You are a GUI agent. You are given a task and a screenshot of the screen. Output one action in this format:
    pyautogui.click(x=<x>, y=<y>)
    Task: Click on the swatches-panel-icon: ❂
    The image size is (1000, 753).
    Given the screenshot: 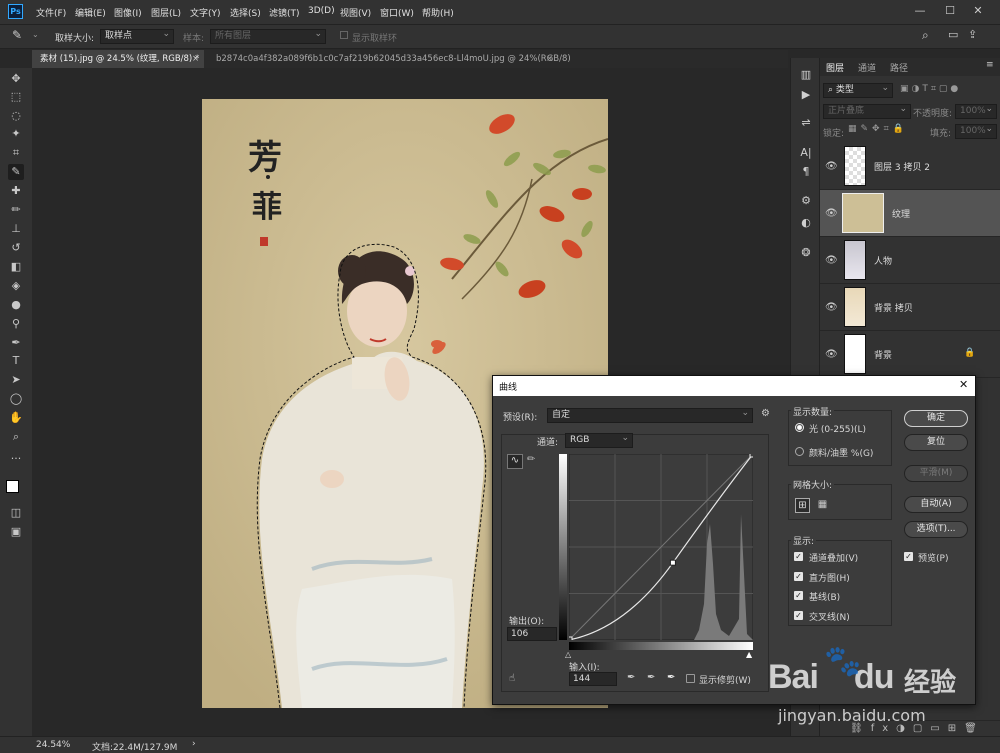 What is the action you would take?
    pyautogui.click(x=806, y=253)
    